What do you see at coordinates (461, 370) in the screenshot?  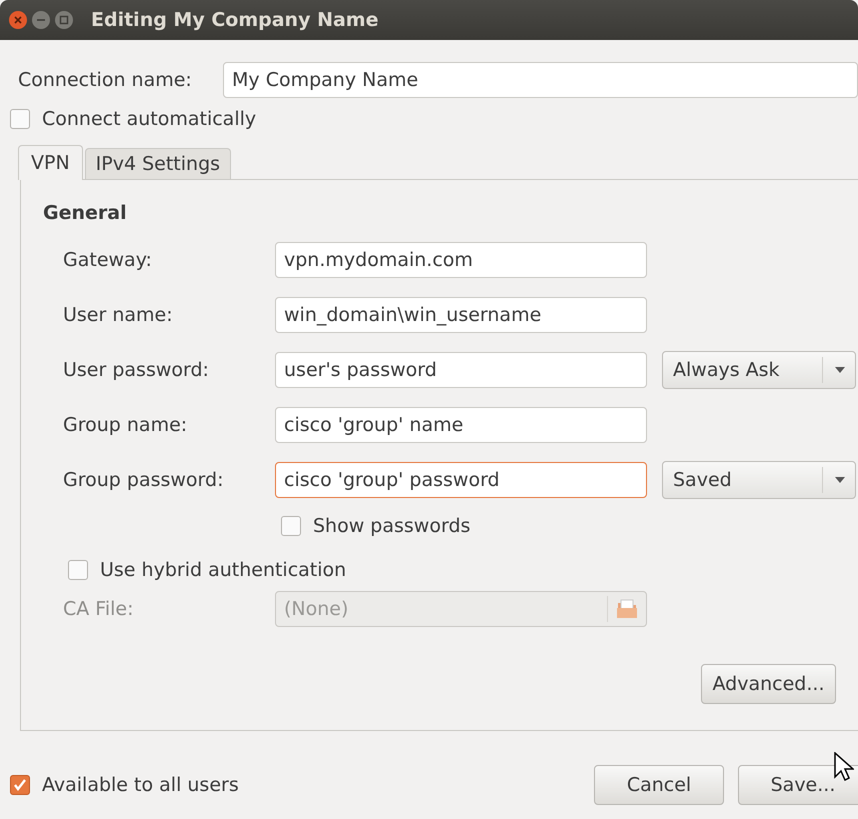 I see `input-field: user's password` at bounding box center [461, 370].